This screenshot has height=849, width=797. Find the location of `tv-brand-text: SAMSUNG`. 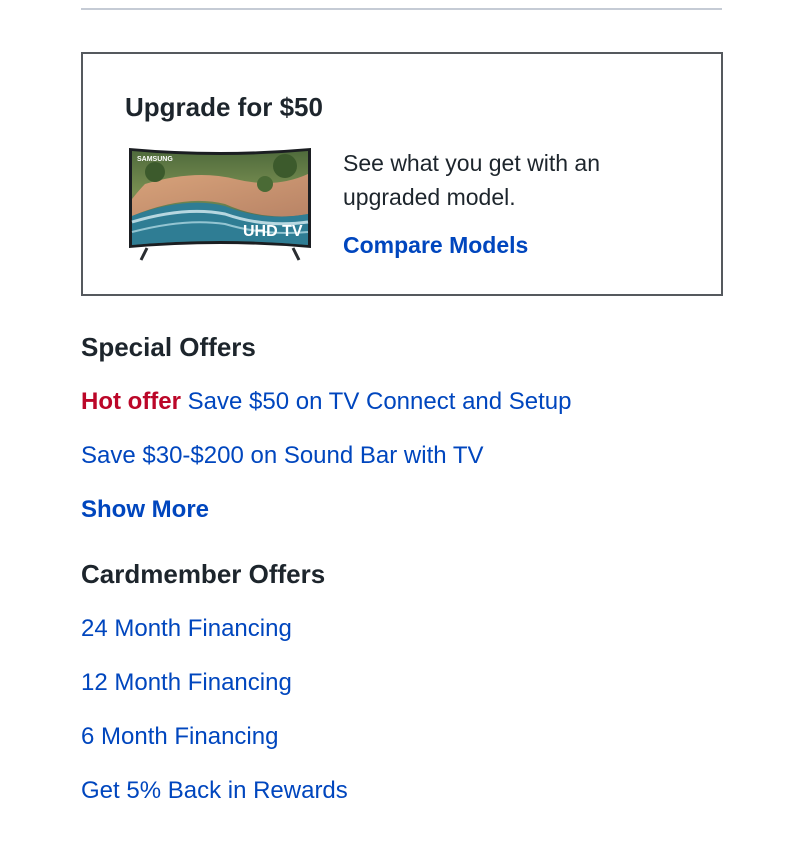

tv-brand-text: SAMSUNG is located at coordinates (155, 159).